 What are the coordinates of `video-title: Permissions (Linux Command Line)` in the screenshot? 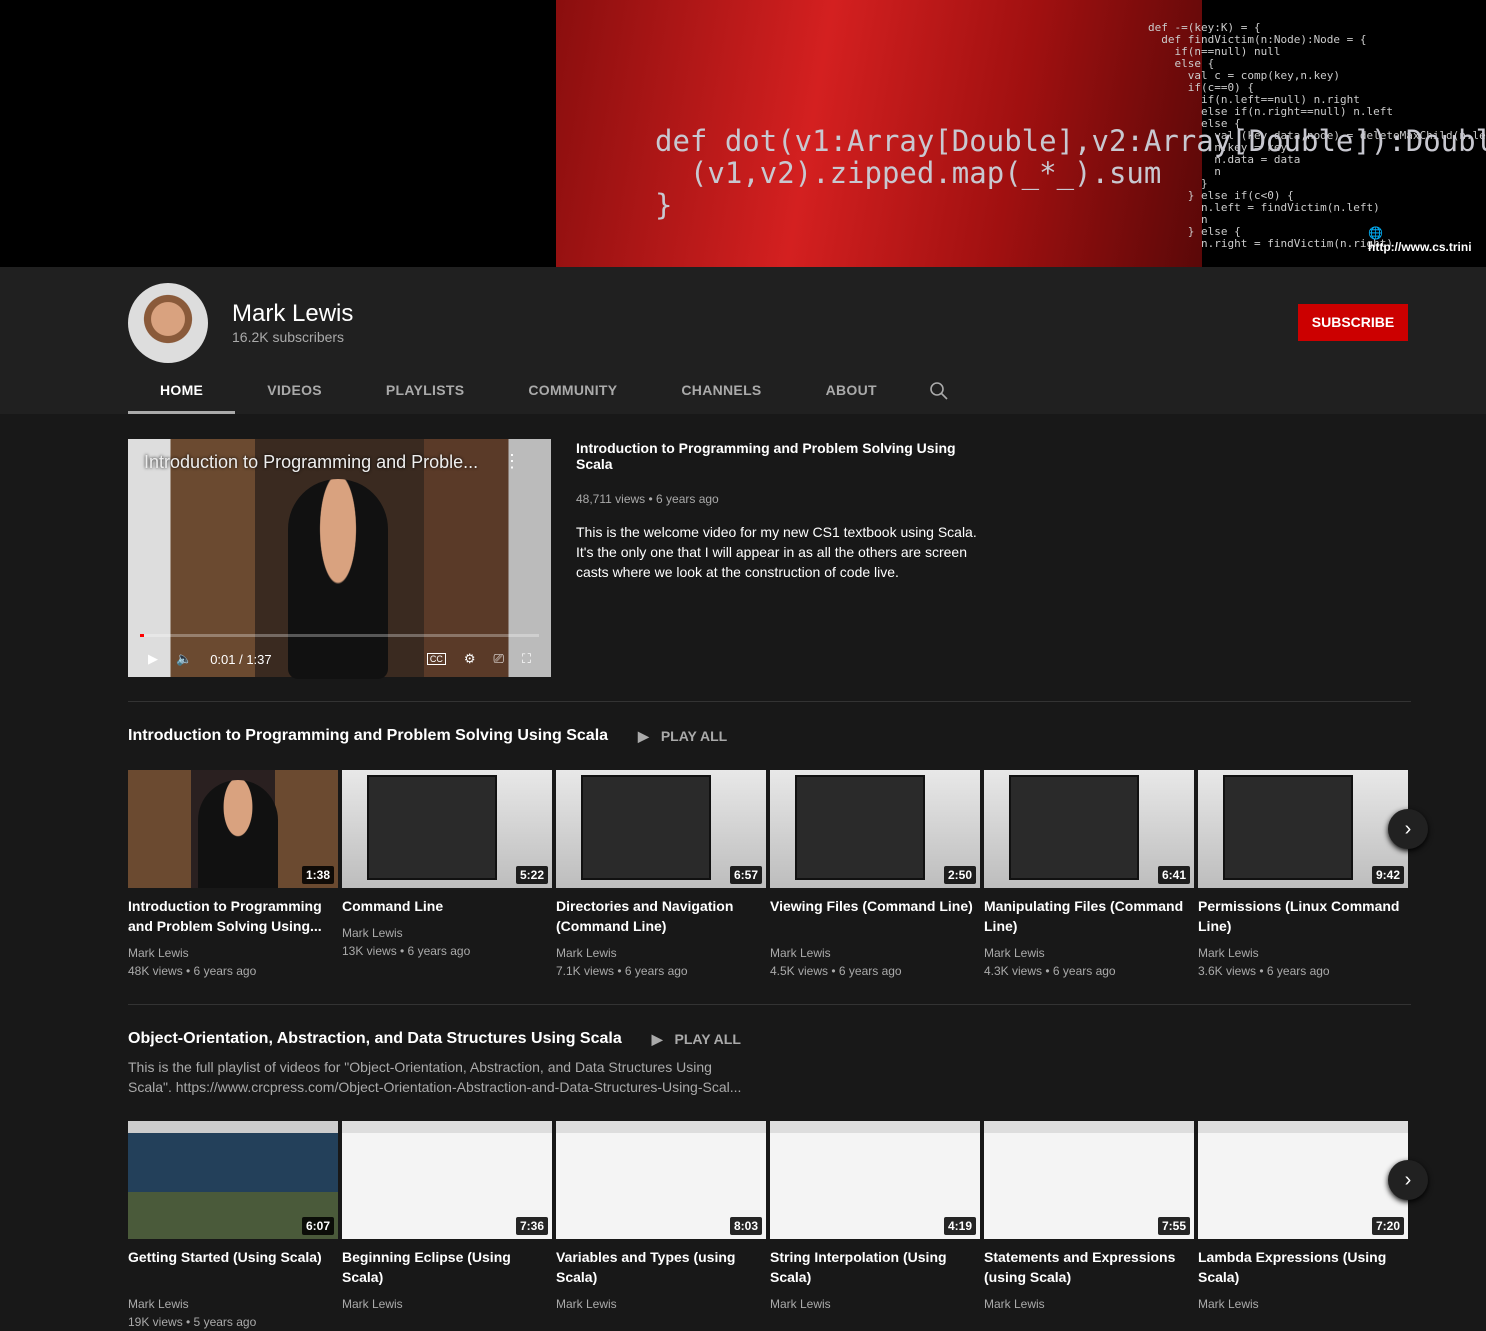 It's located at (1303, 916).